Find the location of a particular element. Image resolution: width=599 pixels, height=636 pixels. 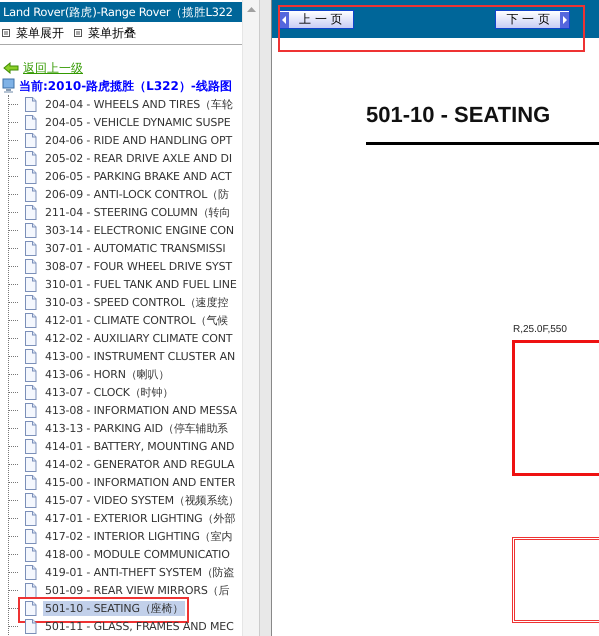

tree-item: 412-02 - AUXILIARY CLIMATE CONT is located at coordinates (138, 338).